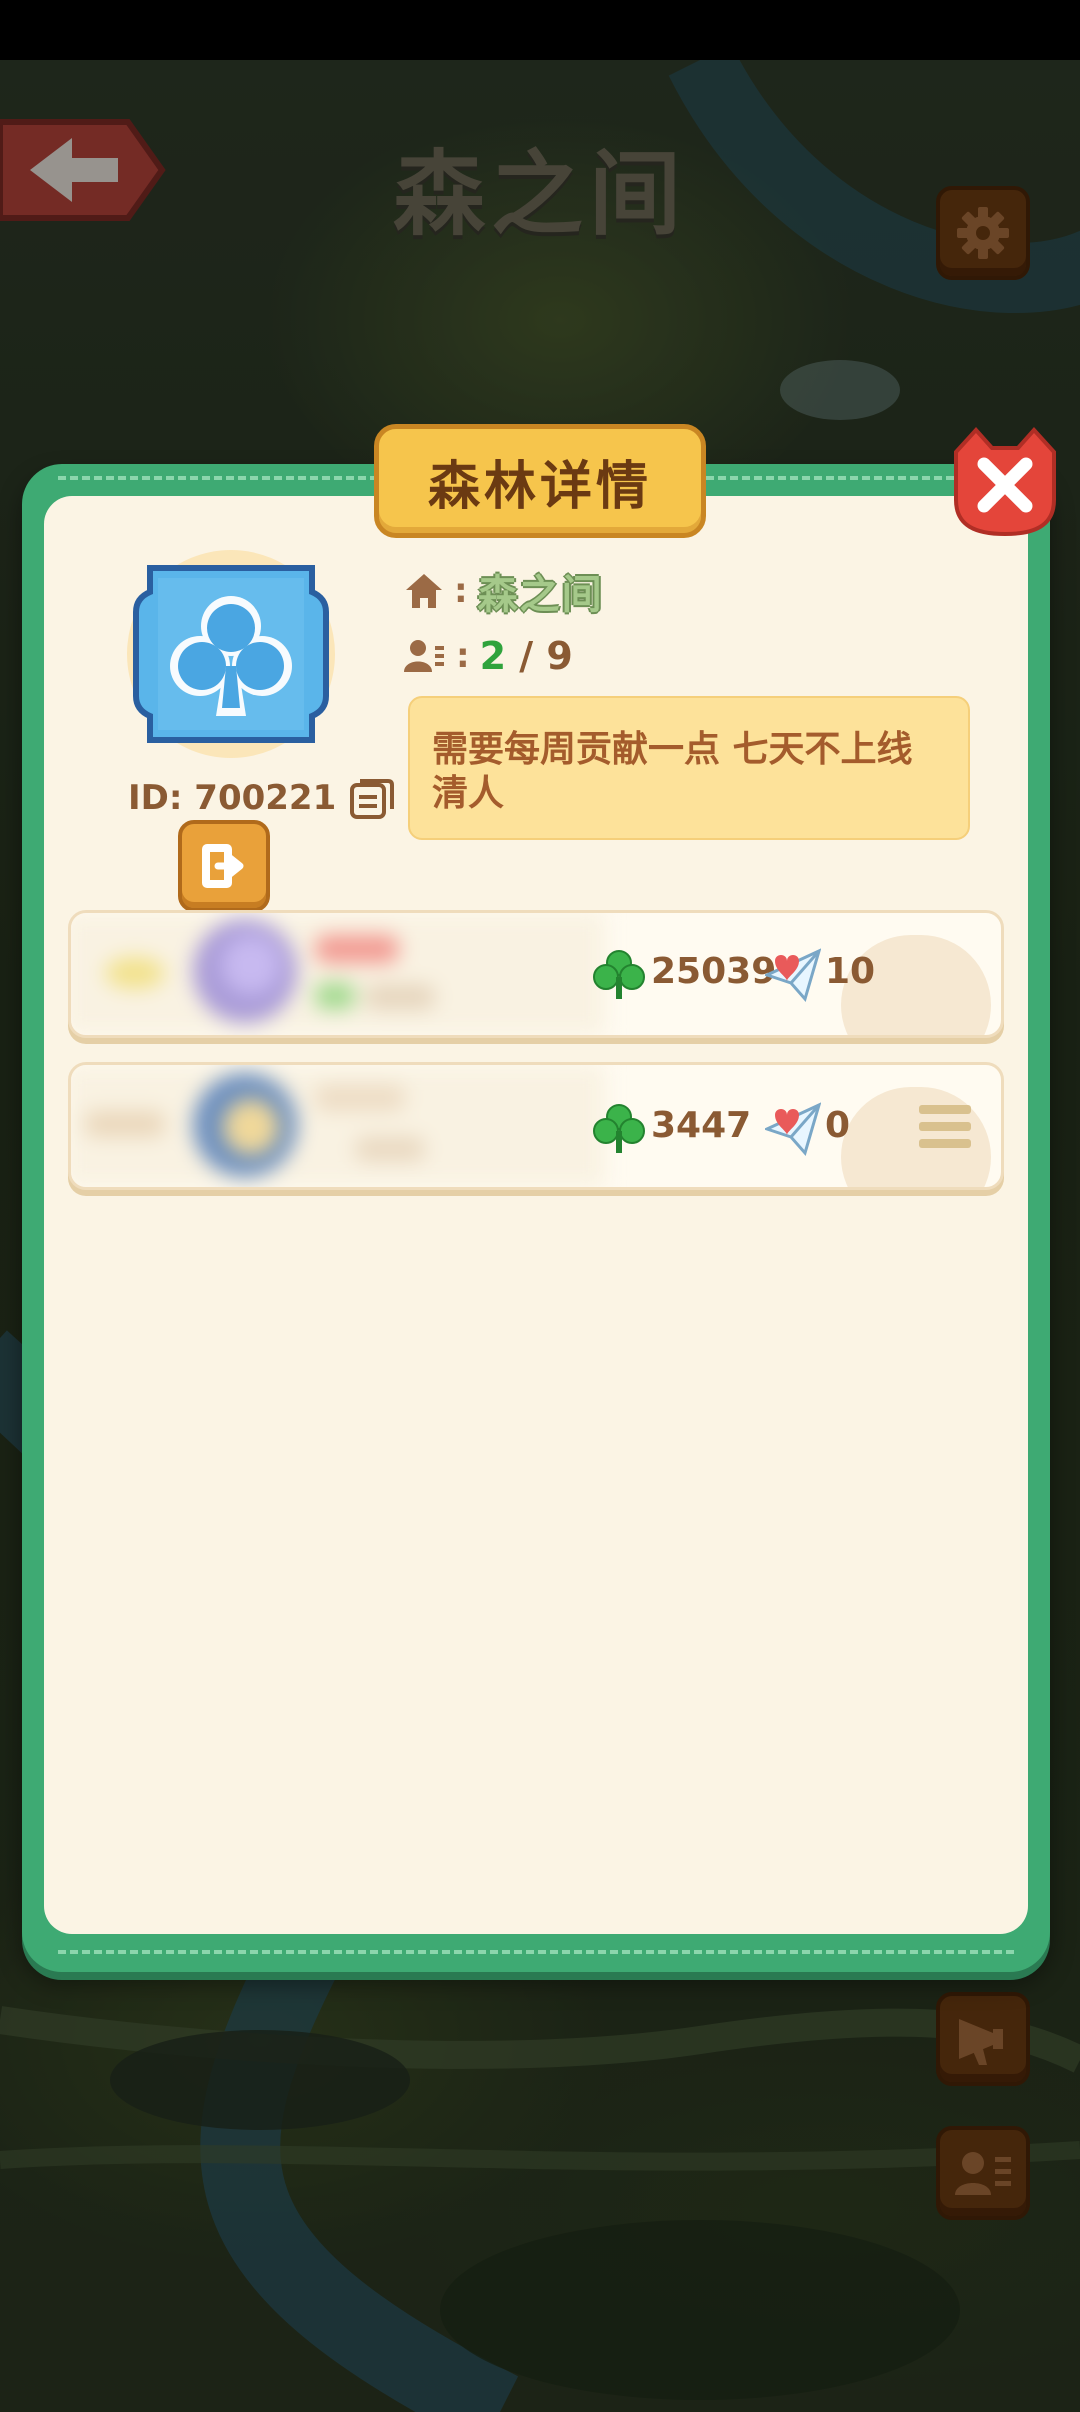  I want to click on member-row: 25039 10, so click(536, 974).